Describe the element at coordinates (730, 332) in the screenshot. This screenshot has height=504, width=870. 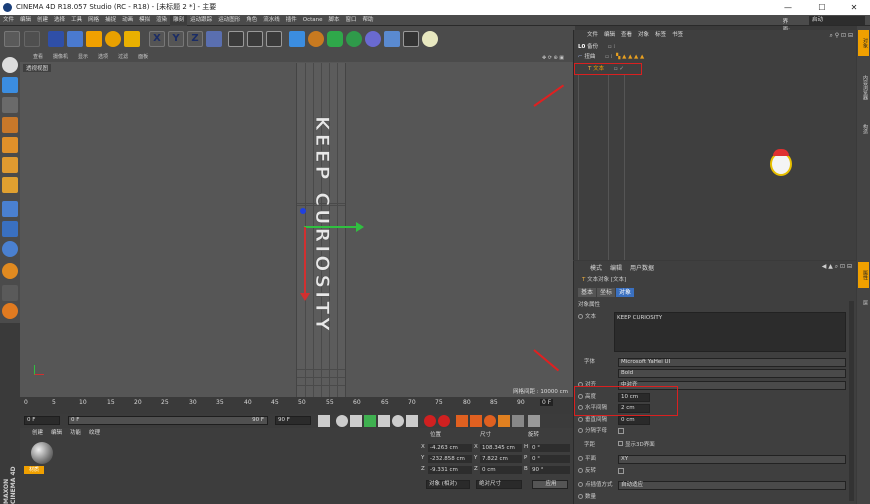
I see `text-input: KEEP CURIOSITY` at that location.